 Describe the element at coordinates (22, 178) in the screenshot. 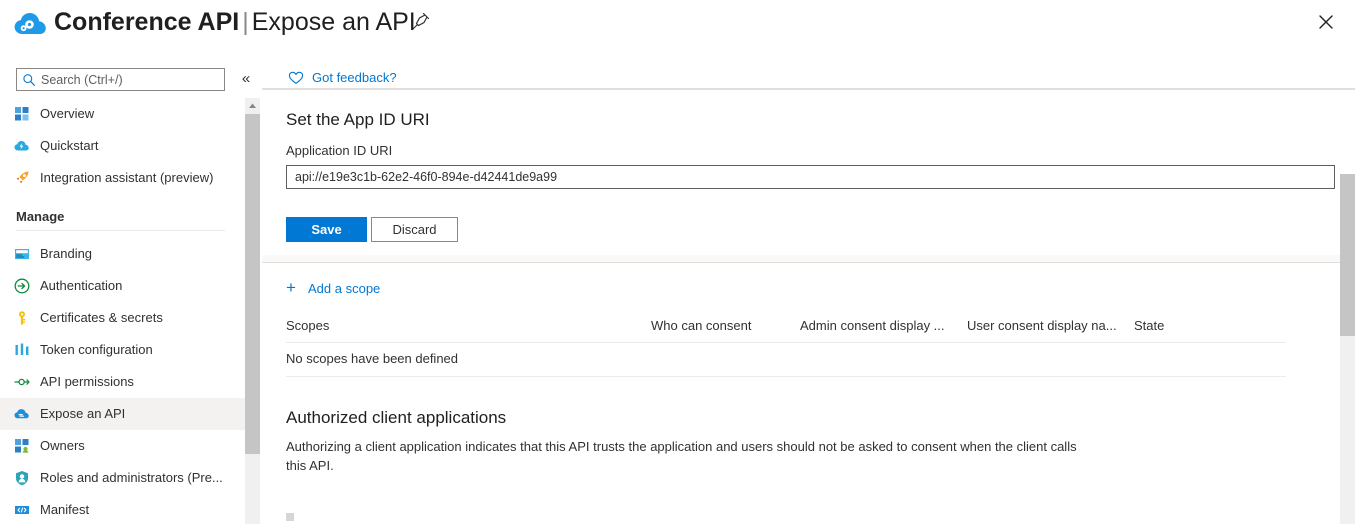

I see `rocket-icon` at that location.